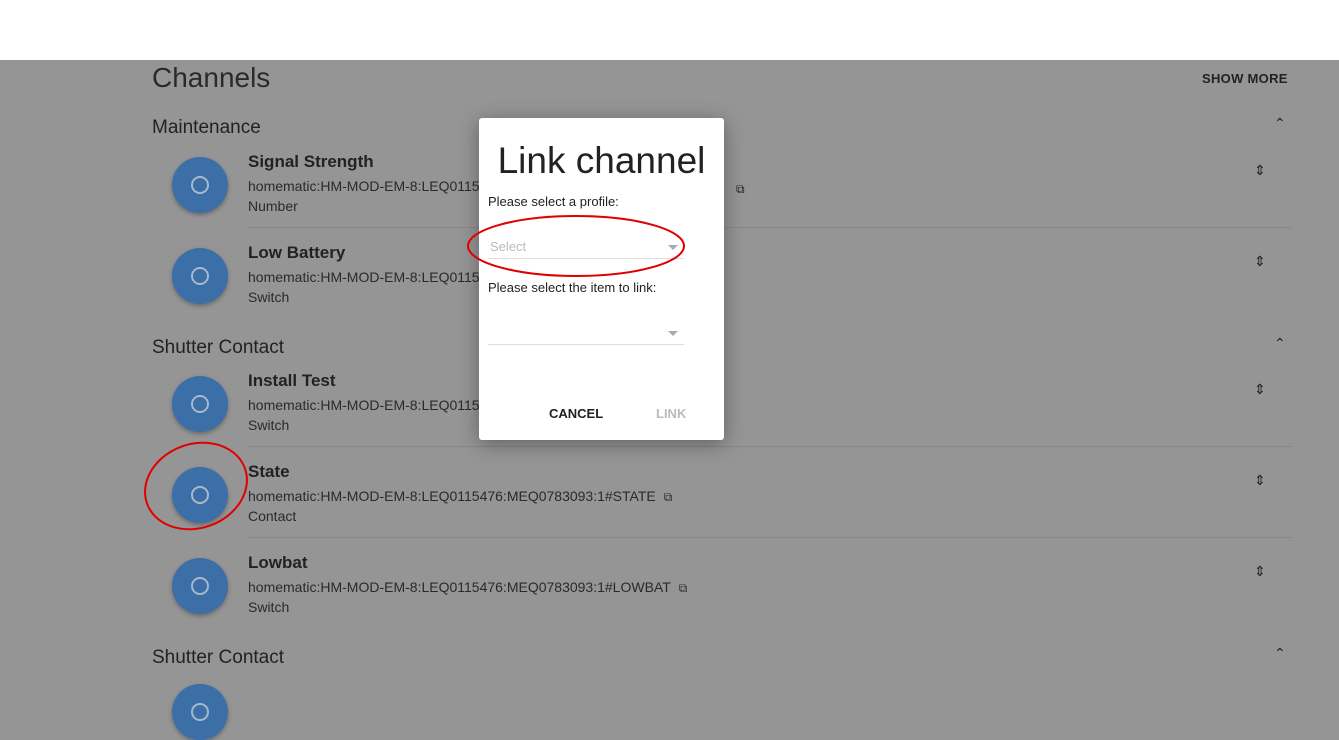  What do you see at coordinates (292, 380) in the screenshot?
I see `channel-name: Install Test` at bounding box center [292, 380].